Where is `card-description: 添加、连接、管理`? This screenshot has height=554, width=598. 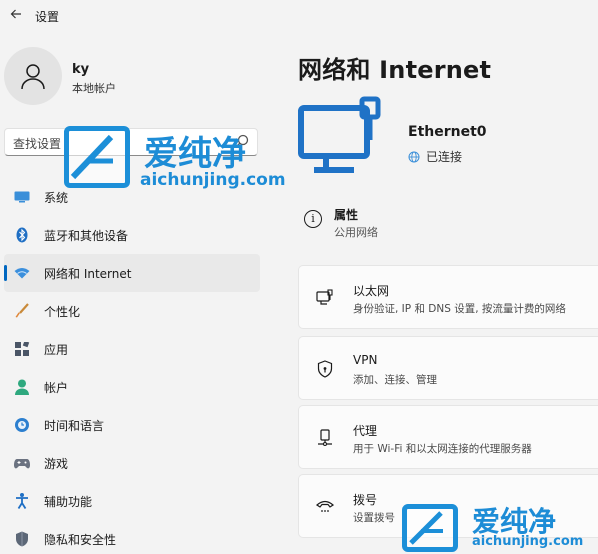
card-description: 添加、连接、管理 is located at coordinates (395, 380).